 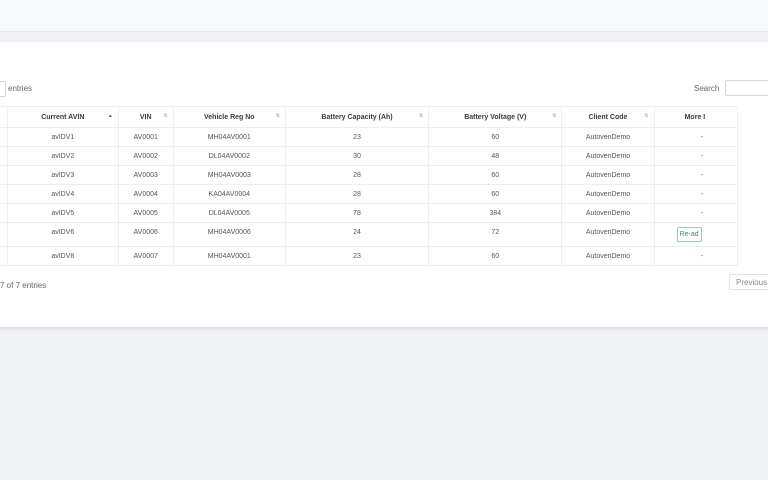 I want to click on column-header-label: Battery Capacity (Ah), so click(x=357, y=117).